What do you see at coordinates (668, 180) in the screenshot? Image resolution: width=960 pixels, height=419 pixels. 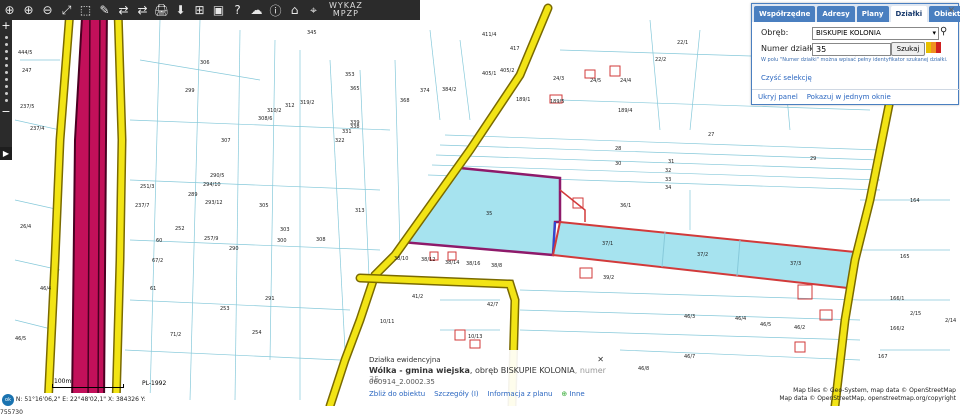 I see `svg-text: 33` at bounding box center [668, 180].